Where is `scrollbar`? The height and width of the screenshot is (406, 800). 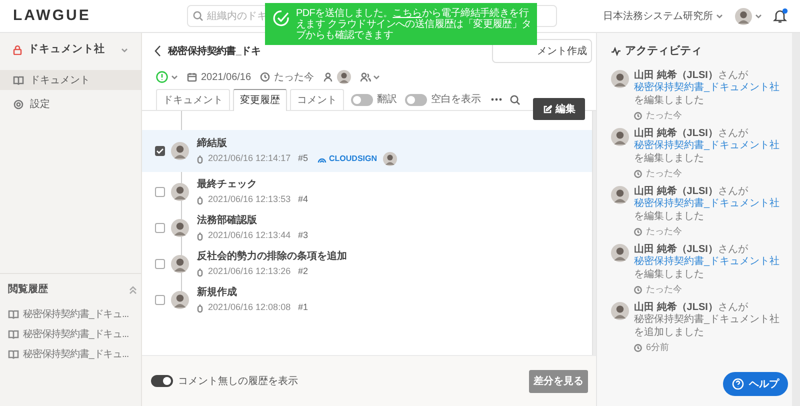
scrollbar is located at coordinates (796, 219).